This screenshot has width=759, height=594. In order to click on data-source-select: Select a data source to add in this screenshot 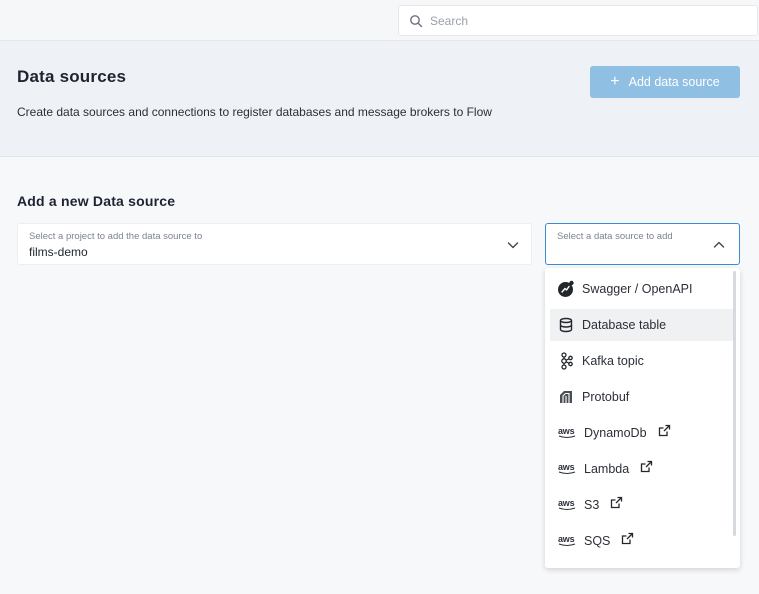, I will do `click(642, 244)`.